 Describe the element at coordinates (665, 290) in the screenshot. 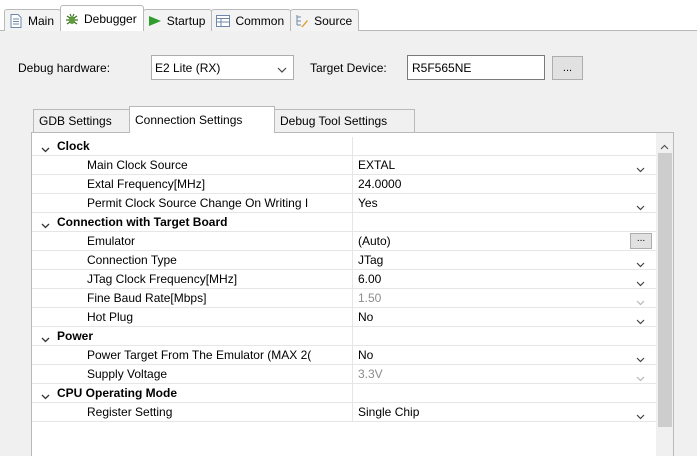

I see `scrollbar-thumb` at that location.